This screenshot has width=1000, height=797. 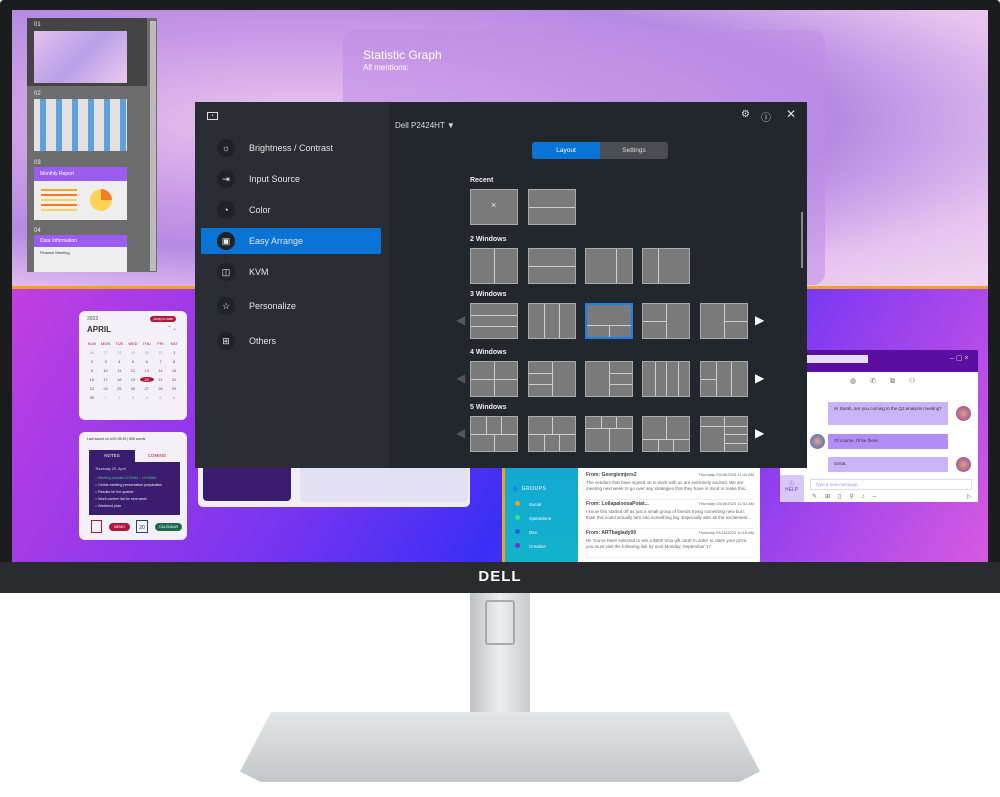 What do you see at coordinates (133, 379) in the screenshot?
I see `calendar-day: 19` at bounding box center [133, 379].